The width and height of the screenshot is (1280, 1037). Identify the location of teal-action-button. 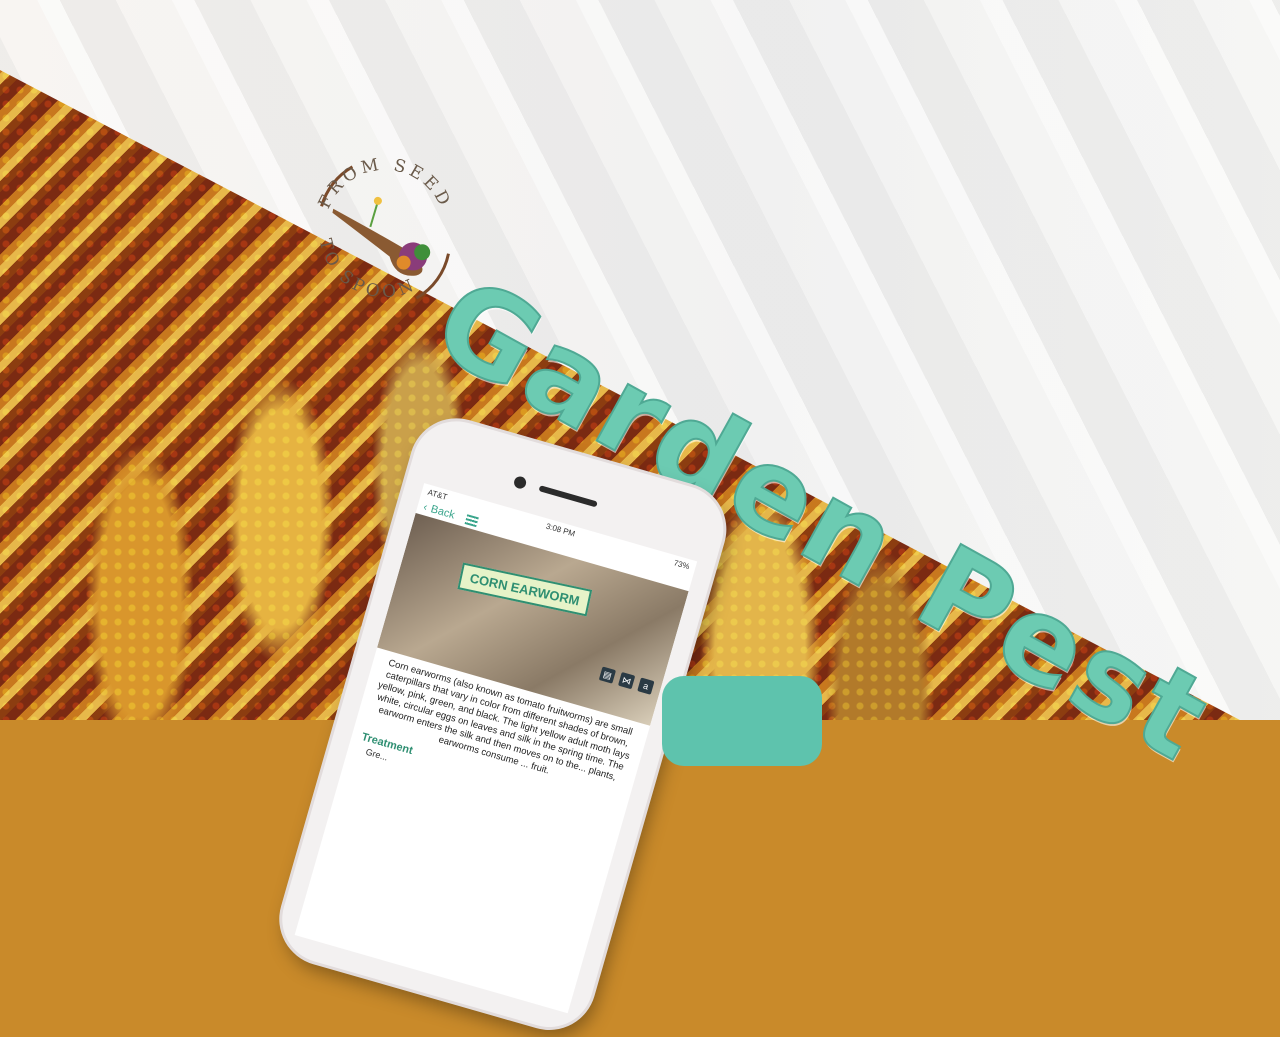
(742, 721).